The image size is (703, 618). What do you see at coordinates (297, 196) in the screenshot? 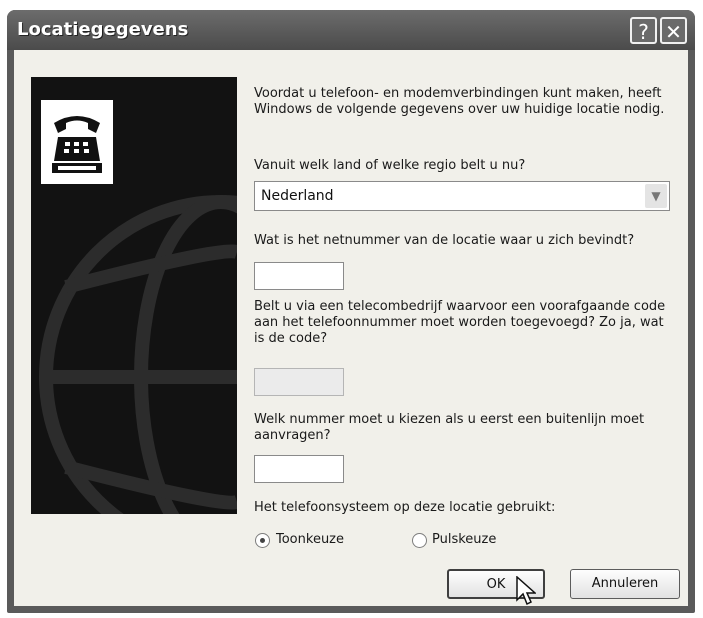
I see `country-select-value: Nederland` at bounding box center [297, 196].